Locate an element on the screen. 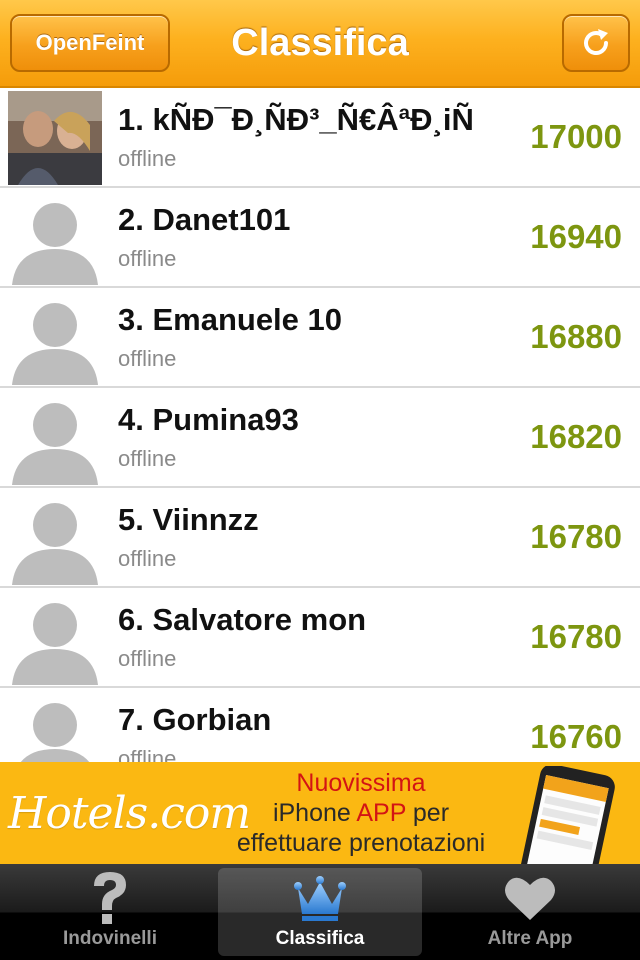  ad-line-2b: APP is located at coordinates (381, 813).